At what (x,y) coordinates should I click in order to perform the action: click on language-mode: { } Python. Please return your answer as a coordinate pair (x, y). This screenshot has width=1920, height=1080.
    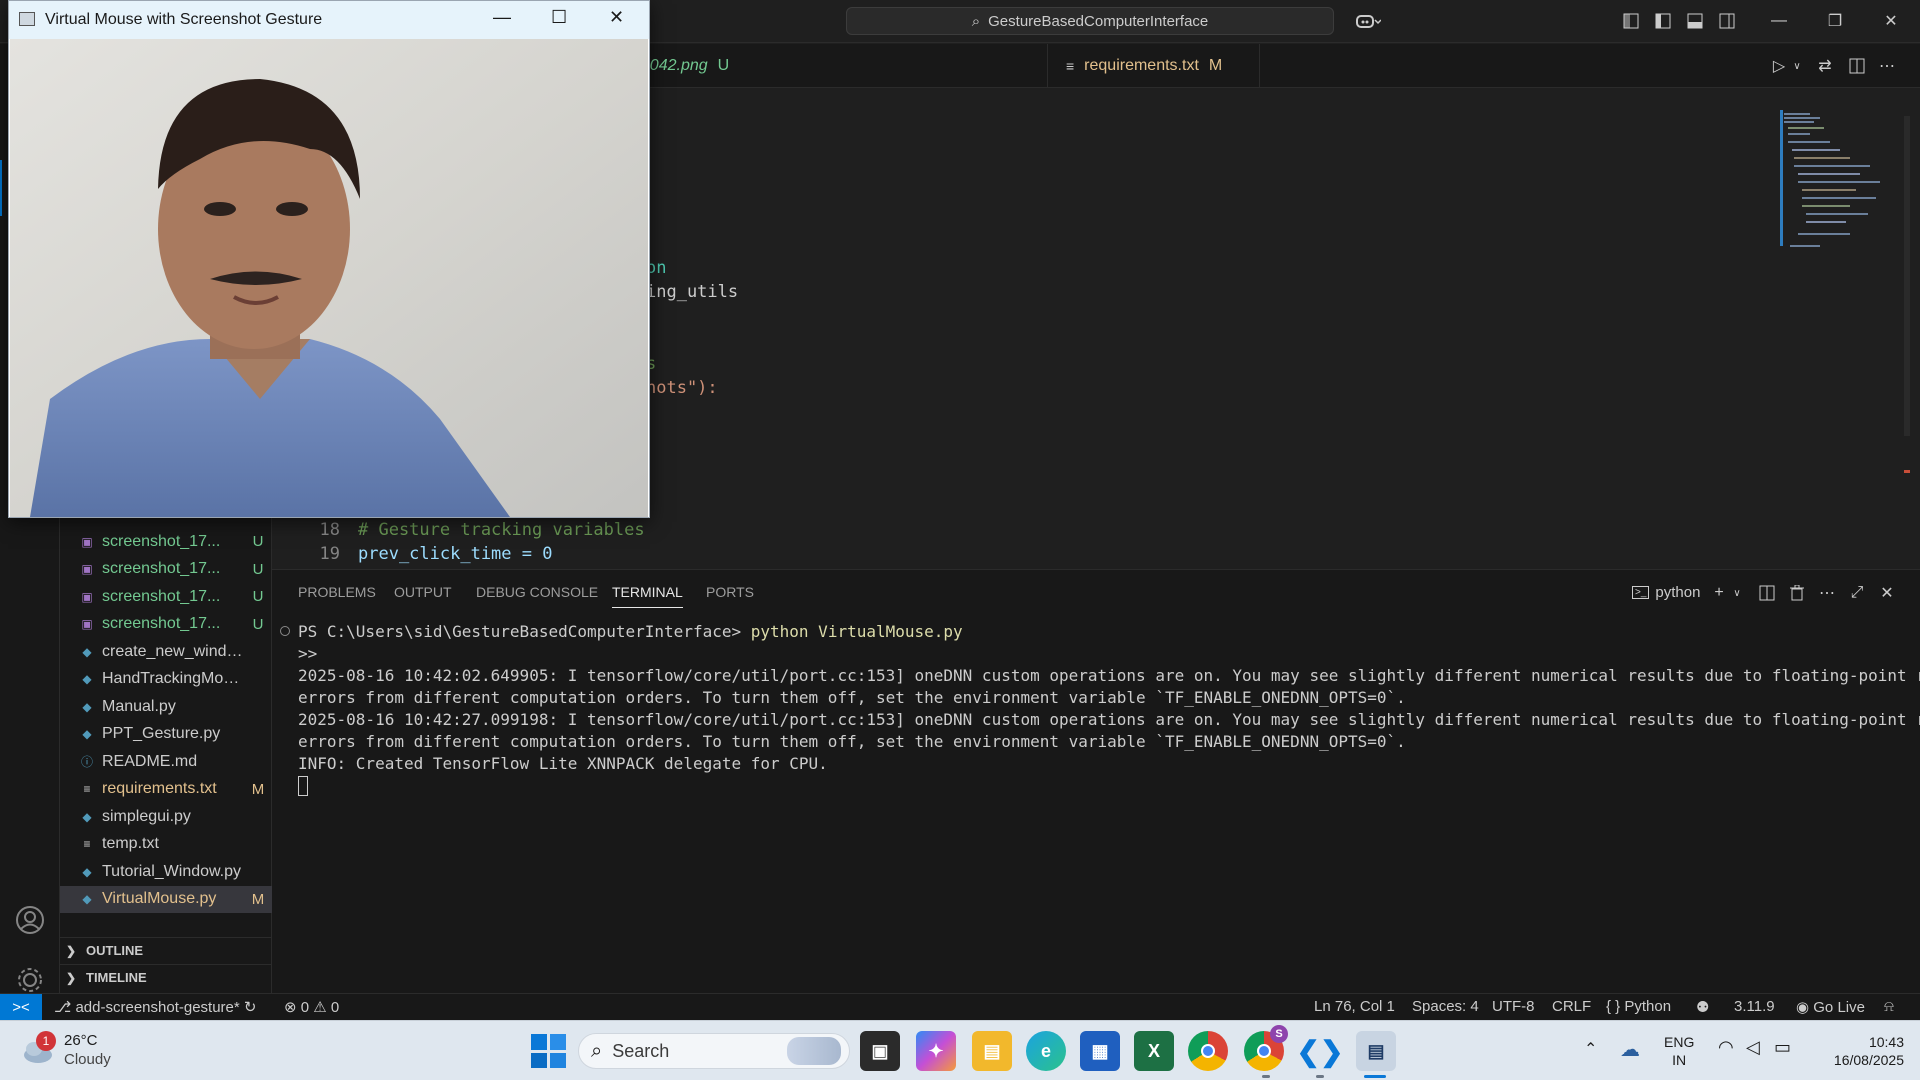
    Looking at the image, I should click on (1638, 1006).